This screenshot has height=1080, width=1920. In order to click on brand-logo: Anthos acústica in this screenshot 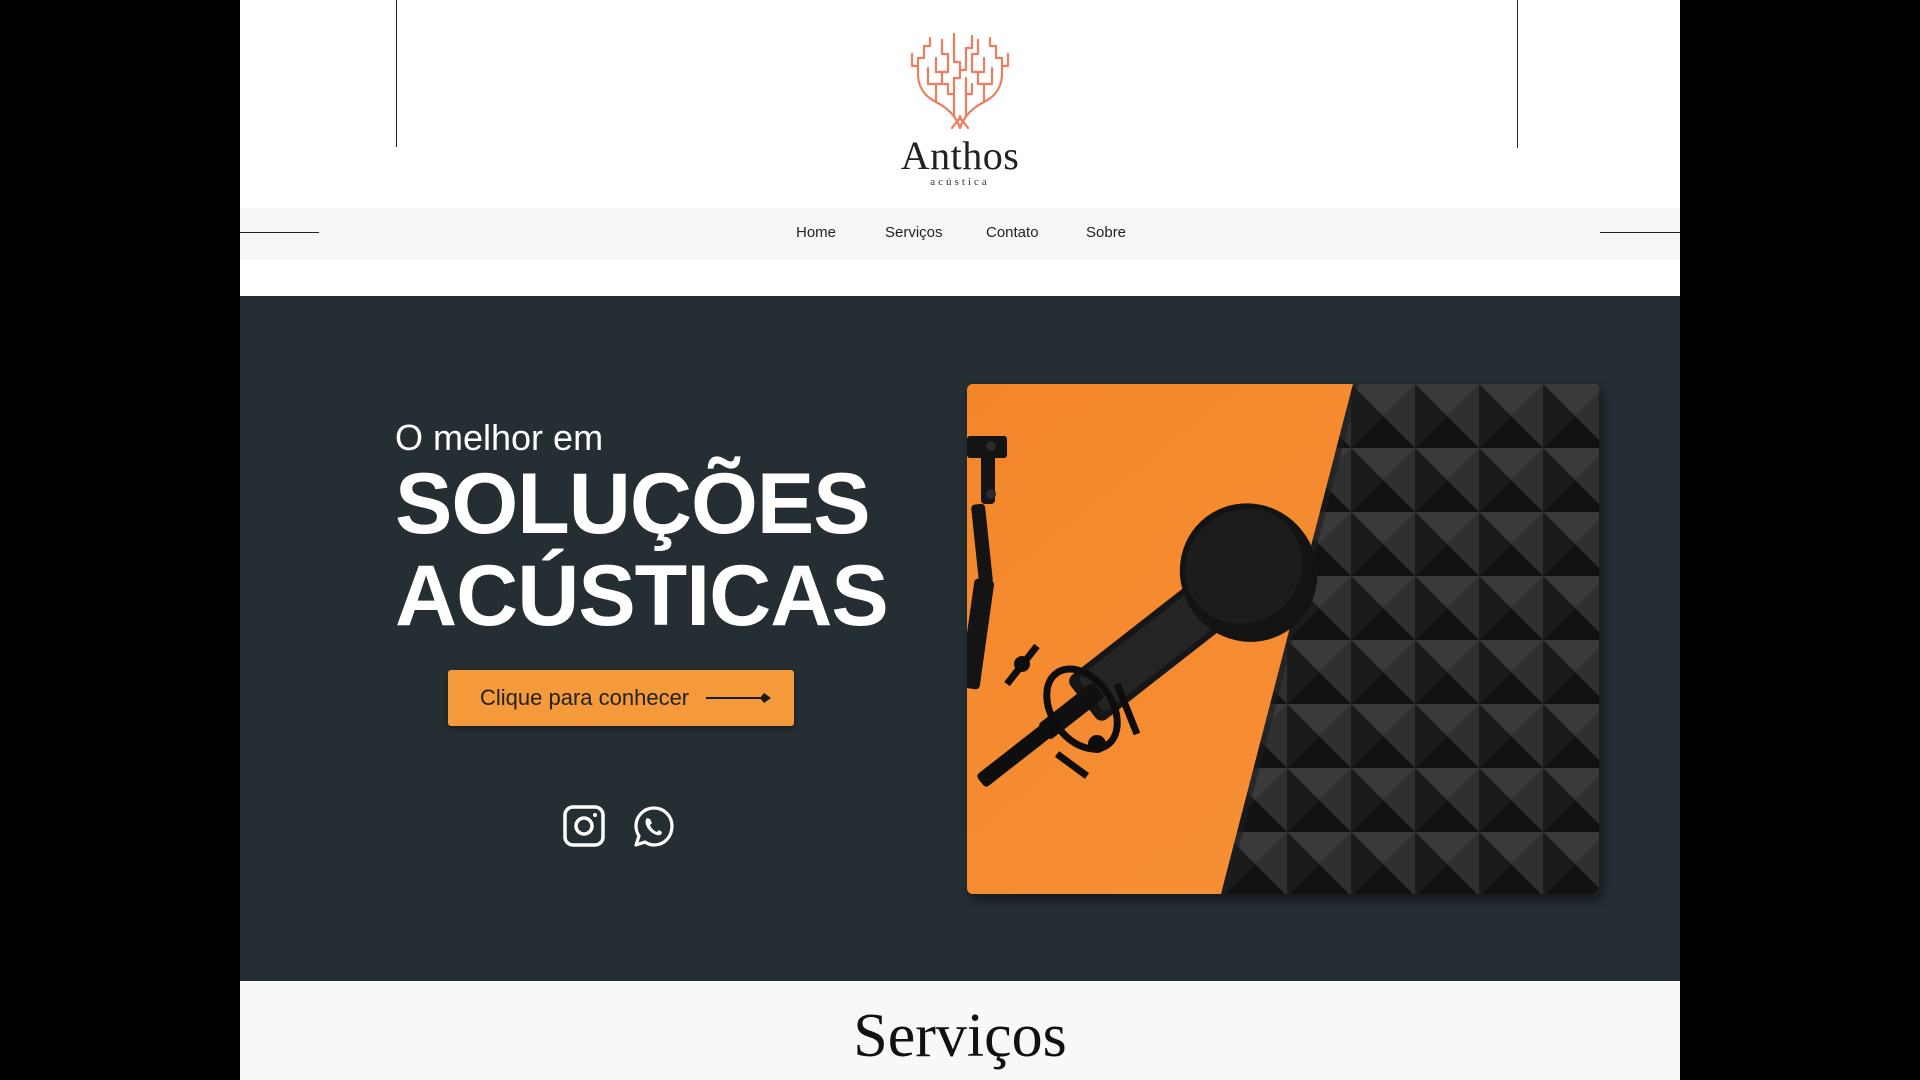, I will do `click(960, 109)`.